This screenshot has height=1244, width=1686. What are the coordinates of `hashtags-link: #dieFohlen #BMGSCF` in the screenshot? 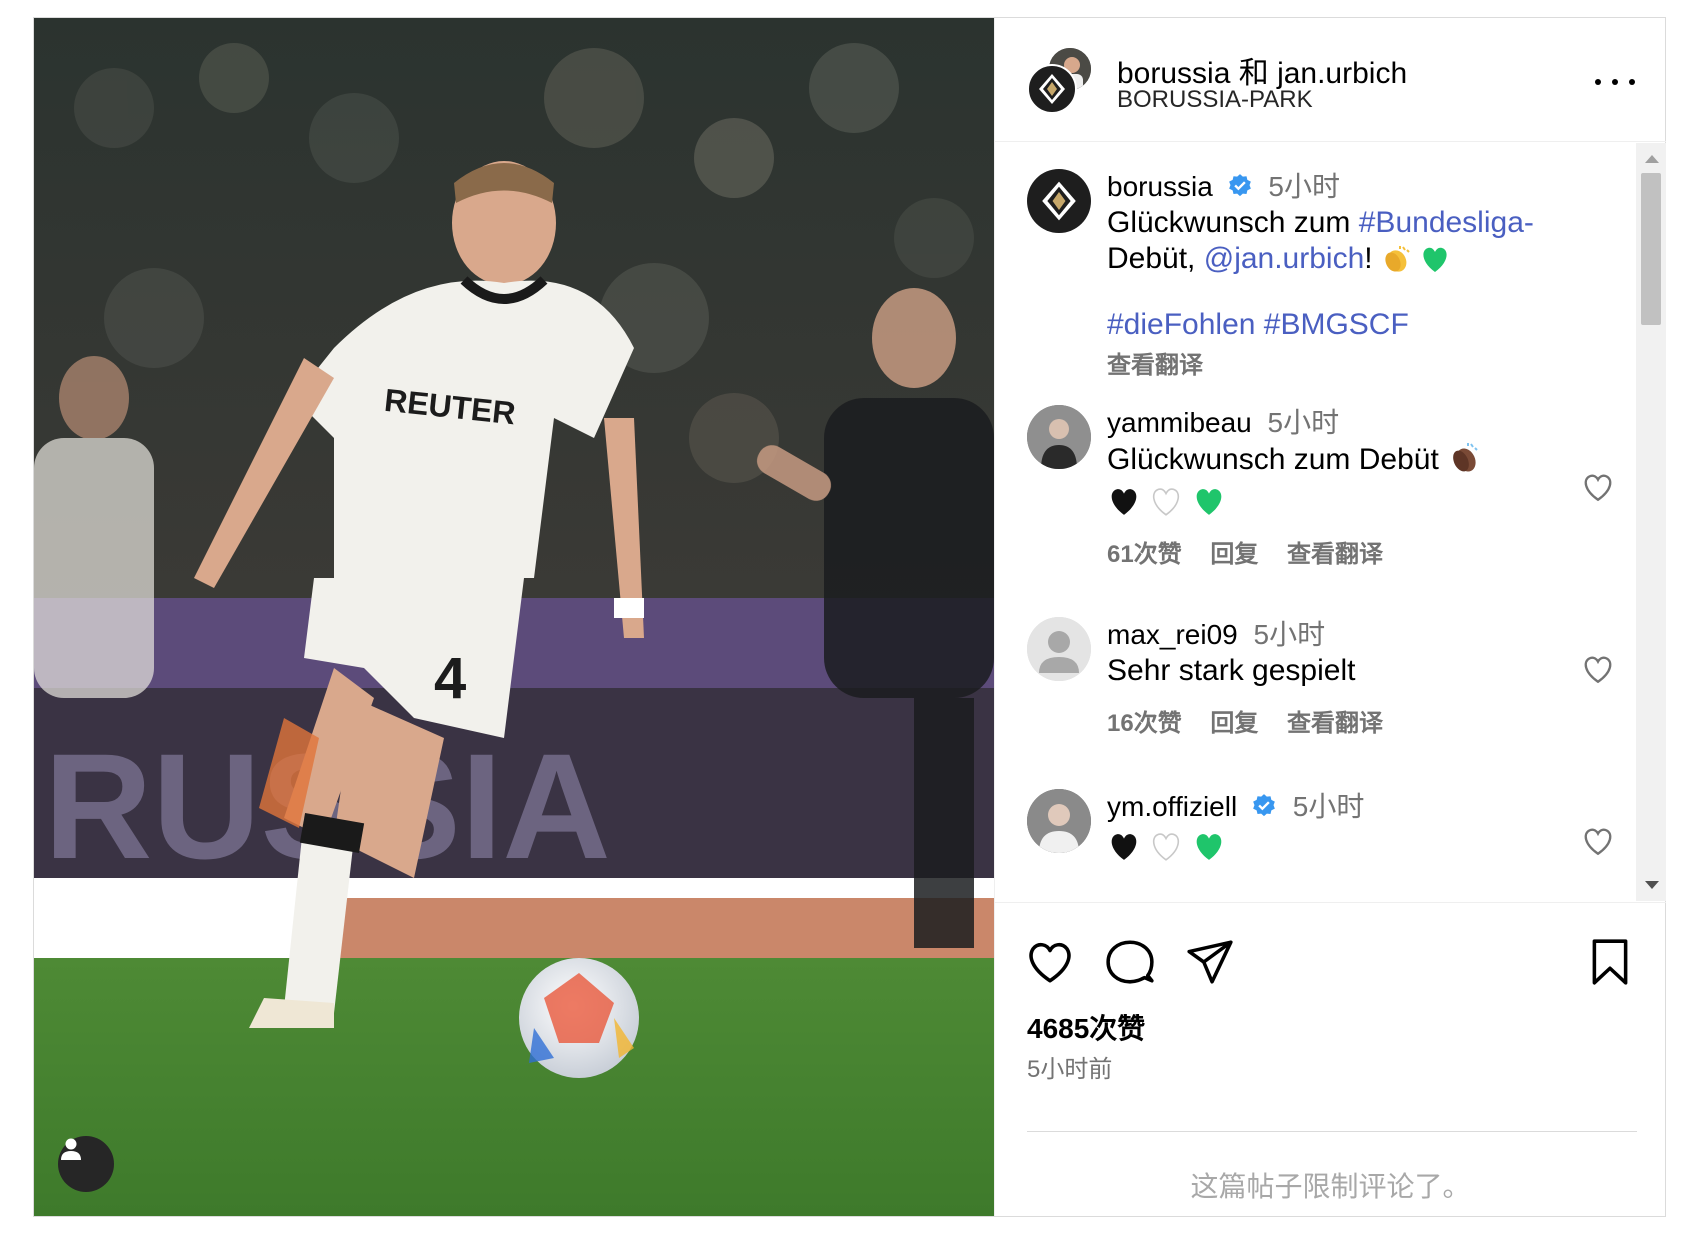 It's located at (1258, 324).